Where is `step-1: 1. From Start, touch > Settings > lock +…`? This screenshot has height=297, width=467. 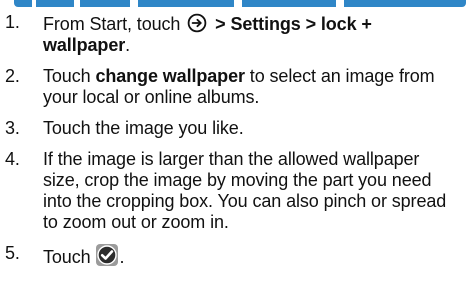 step-1: 1. From Start, touch > Settings > lock +… is located at coordinates (233, 34).